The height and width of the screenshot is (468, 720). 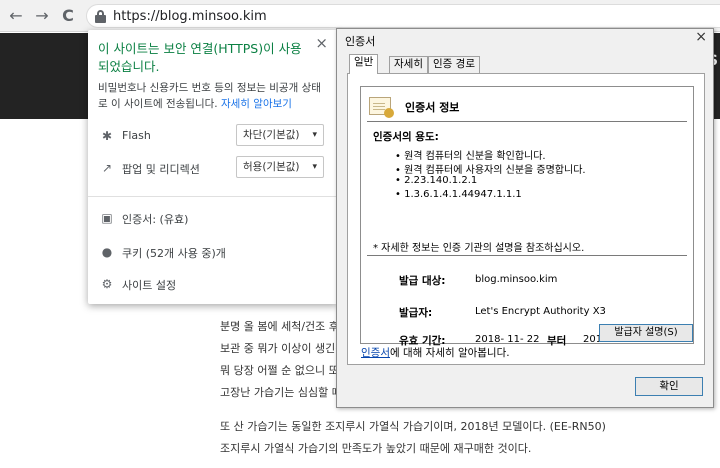 What do you see at coordinates (449, 353) in the screenshot?
I see `learn-about-text: 에 대해 자세히 알아봅니다.` at bounding box center [449, 353].